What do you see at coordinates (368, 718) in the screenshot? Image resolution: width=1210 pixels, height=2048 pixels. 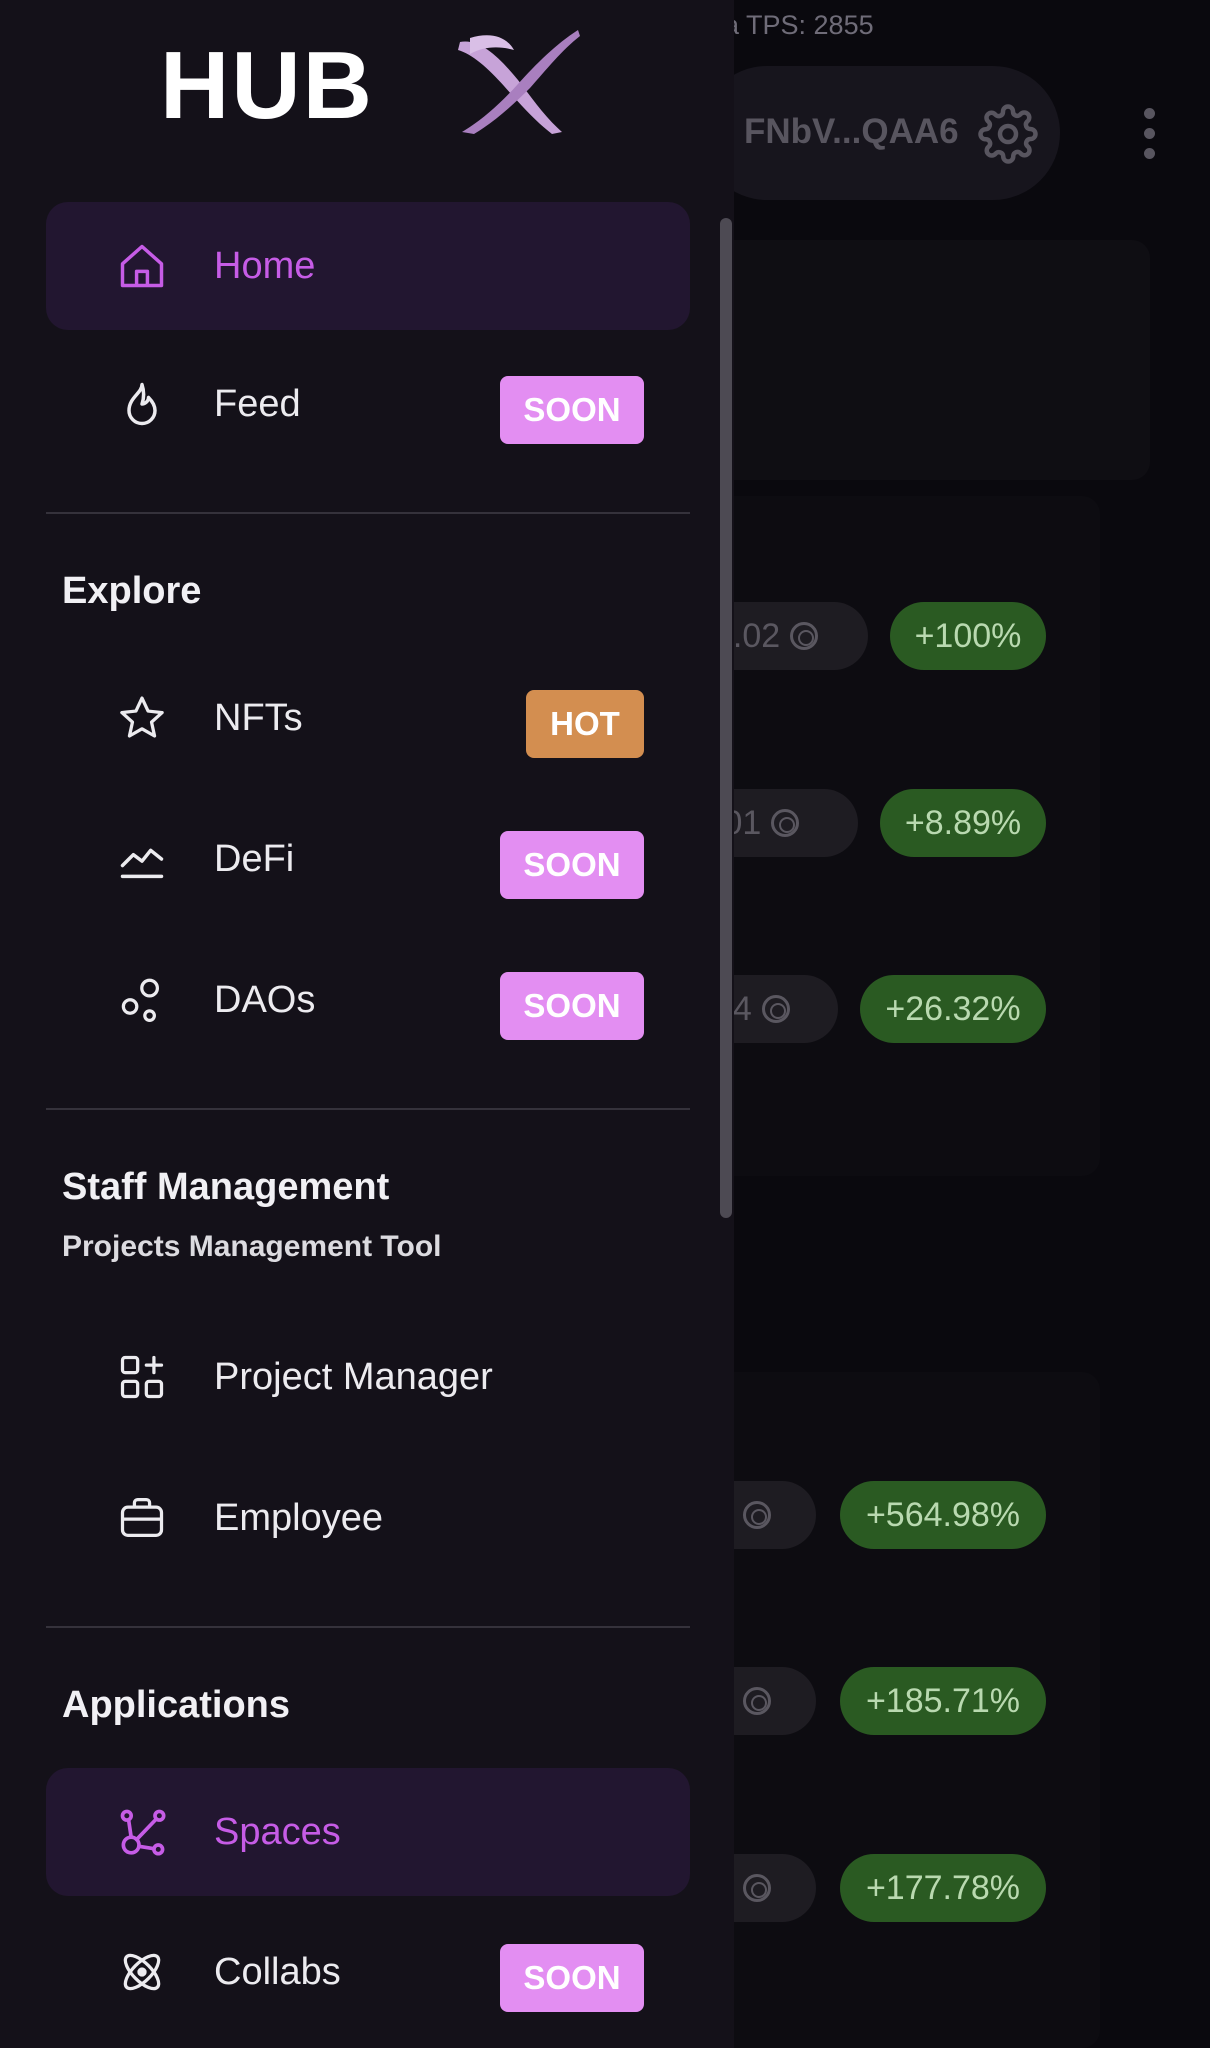 I see `menu-item-nfts: NFTs HOT` at bounding box center [368, 718].